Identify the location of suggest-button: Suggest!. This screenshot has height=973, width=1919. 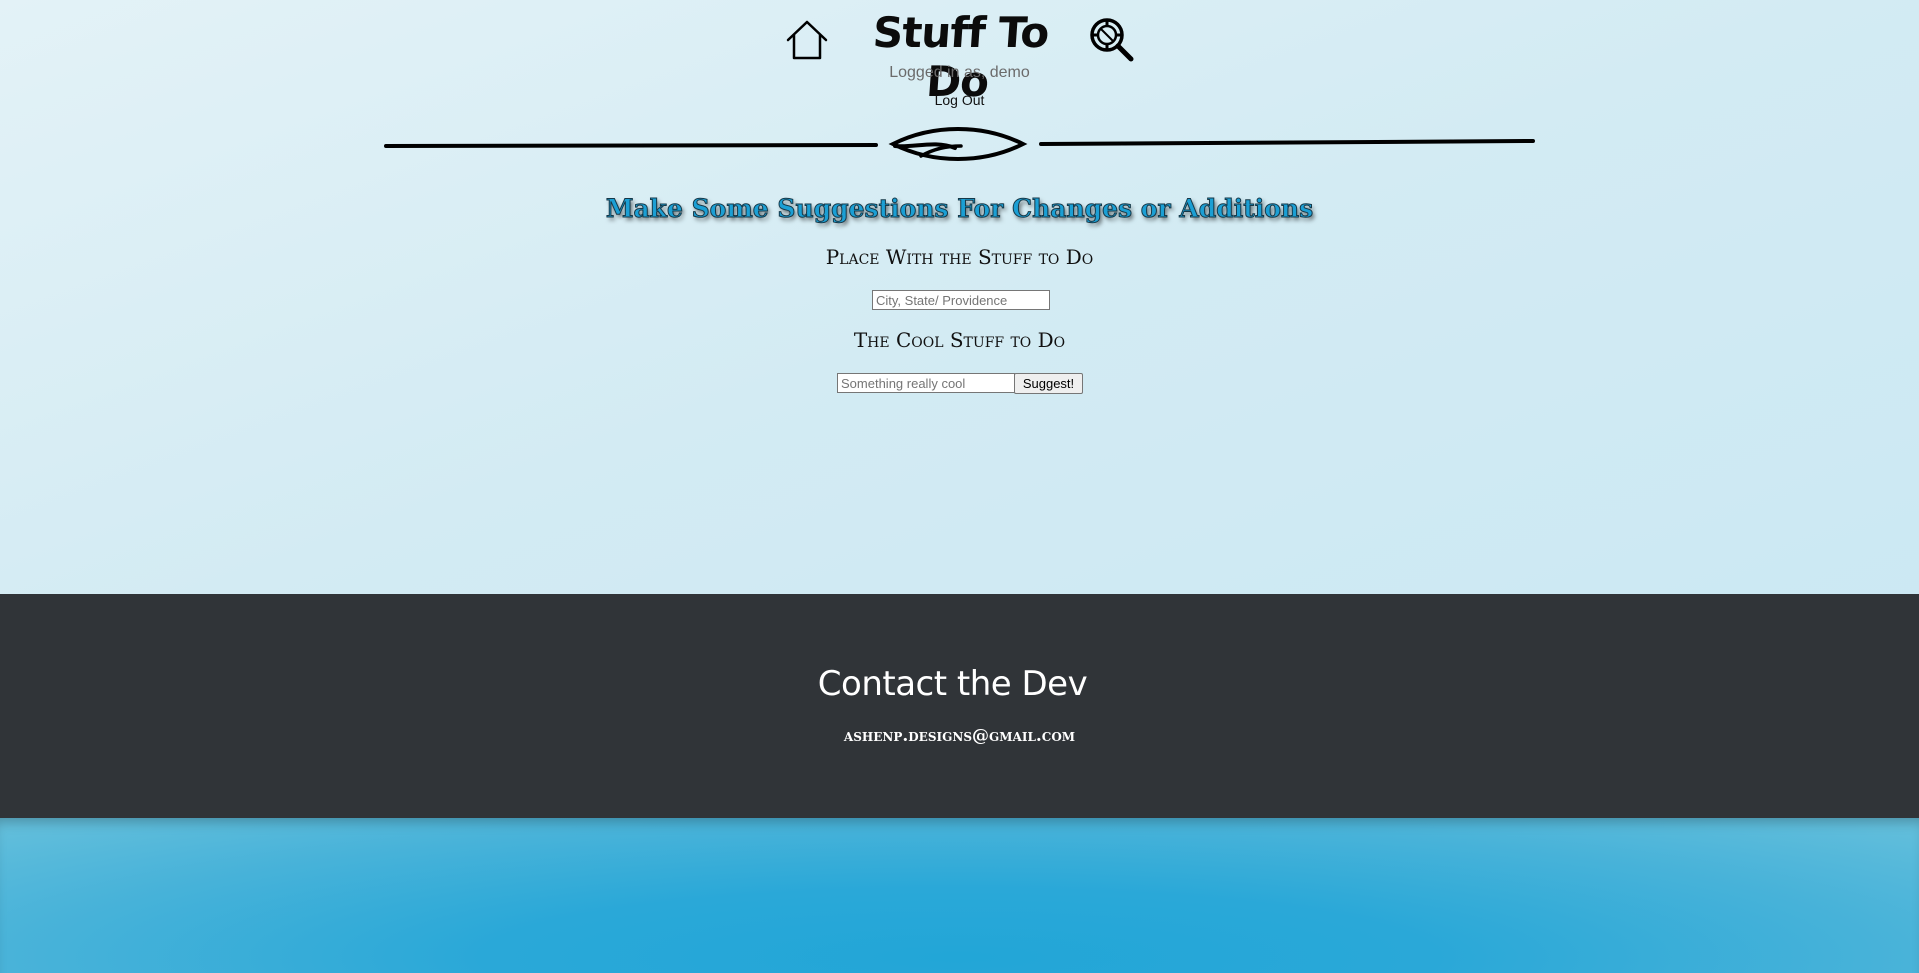
(1048, 383).